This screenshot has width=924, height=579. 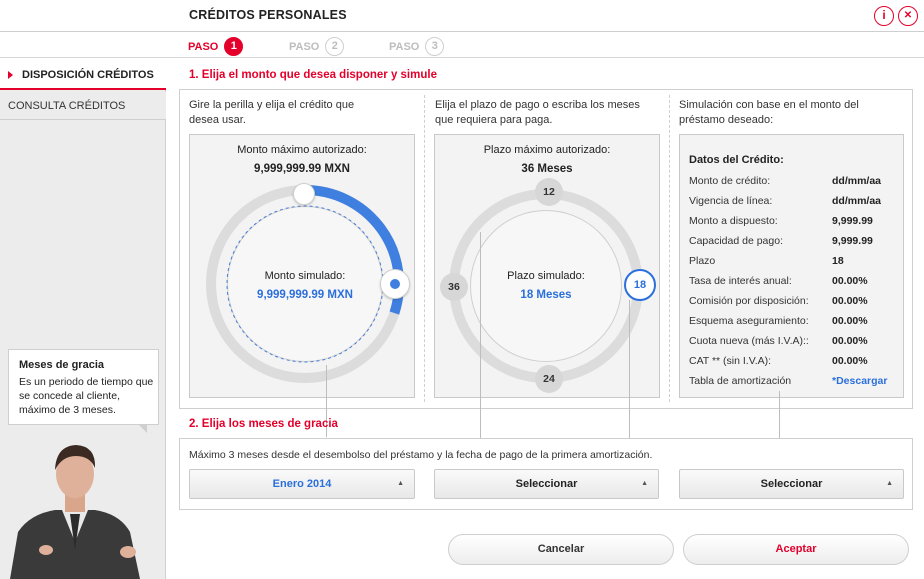 I want to click on monto-knob-start, so click(x=304, y=194).